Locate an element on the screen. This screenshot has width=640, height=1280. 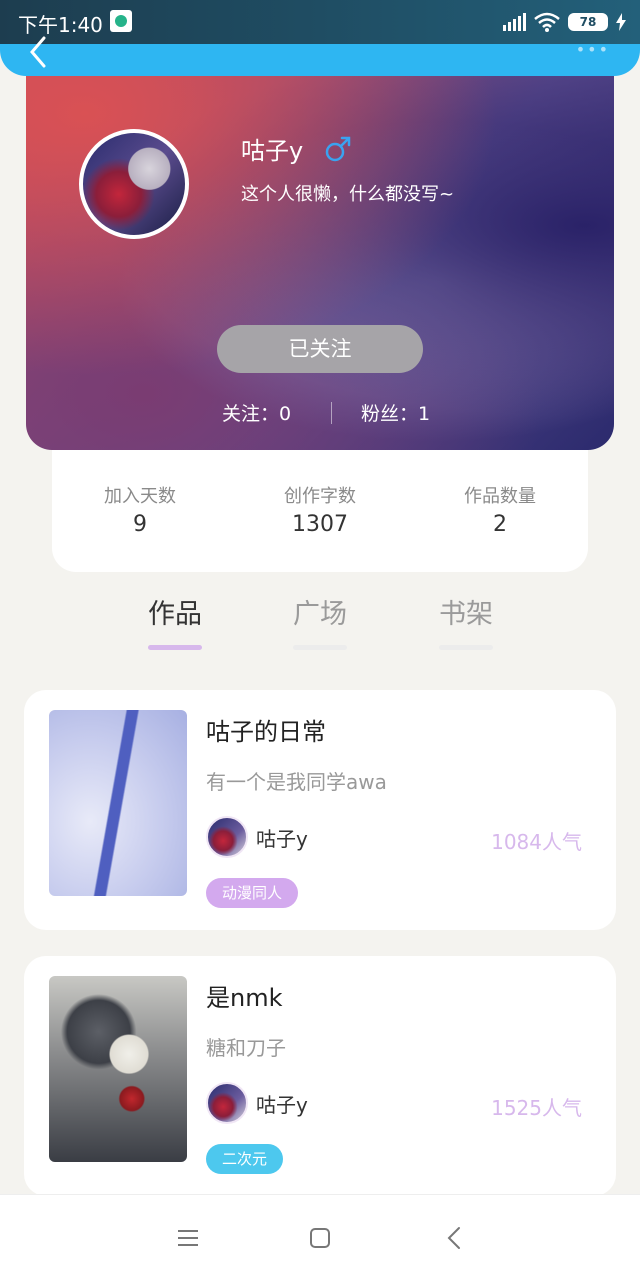
tab-bar: 作品 广场 书架 is located at coordinates (320, 616).